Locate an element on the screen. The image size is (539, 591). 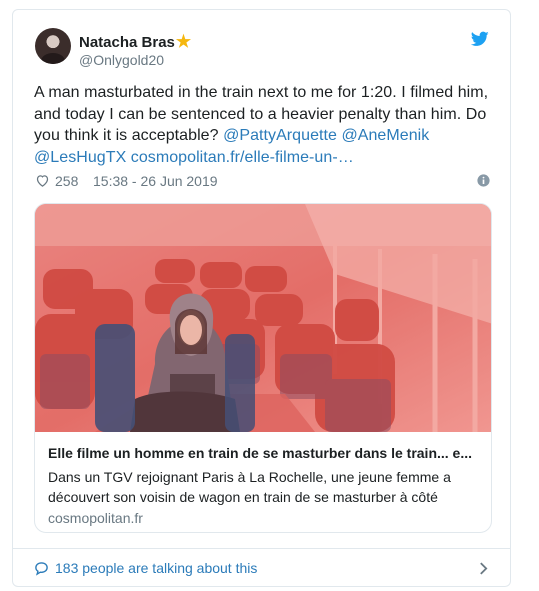
chevron-right-icon is located at coordinates (483, 568).